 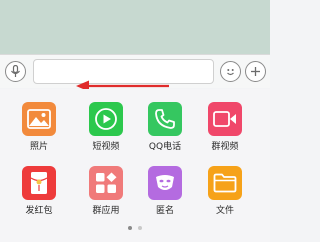 What do you see at coordinates (140, 228) in the screenshot?
I see `page-dot` at bounding box center [140, 228].